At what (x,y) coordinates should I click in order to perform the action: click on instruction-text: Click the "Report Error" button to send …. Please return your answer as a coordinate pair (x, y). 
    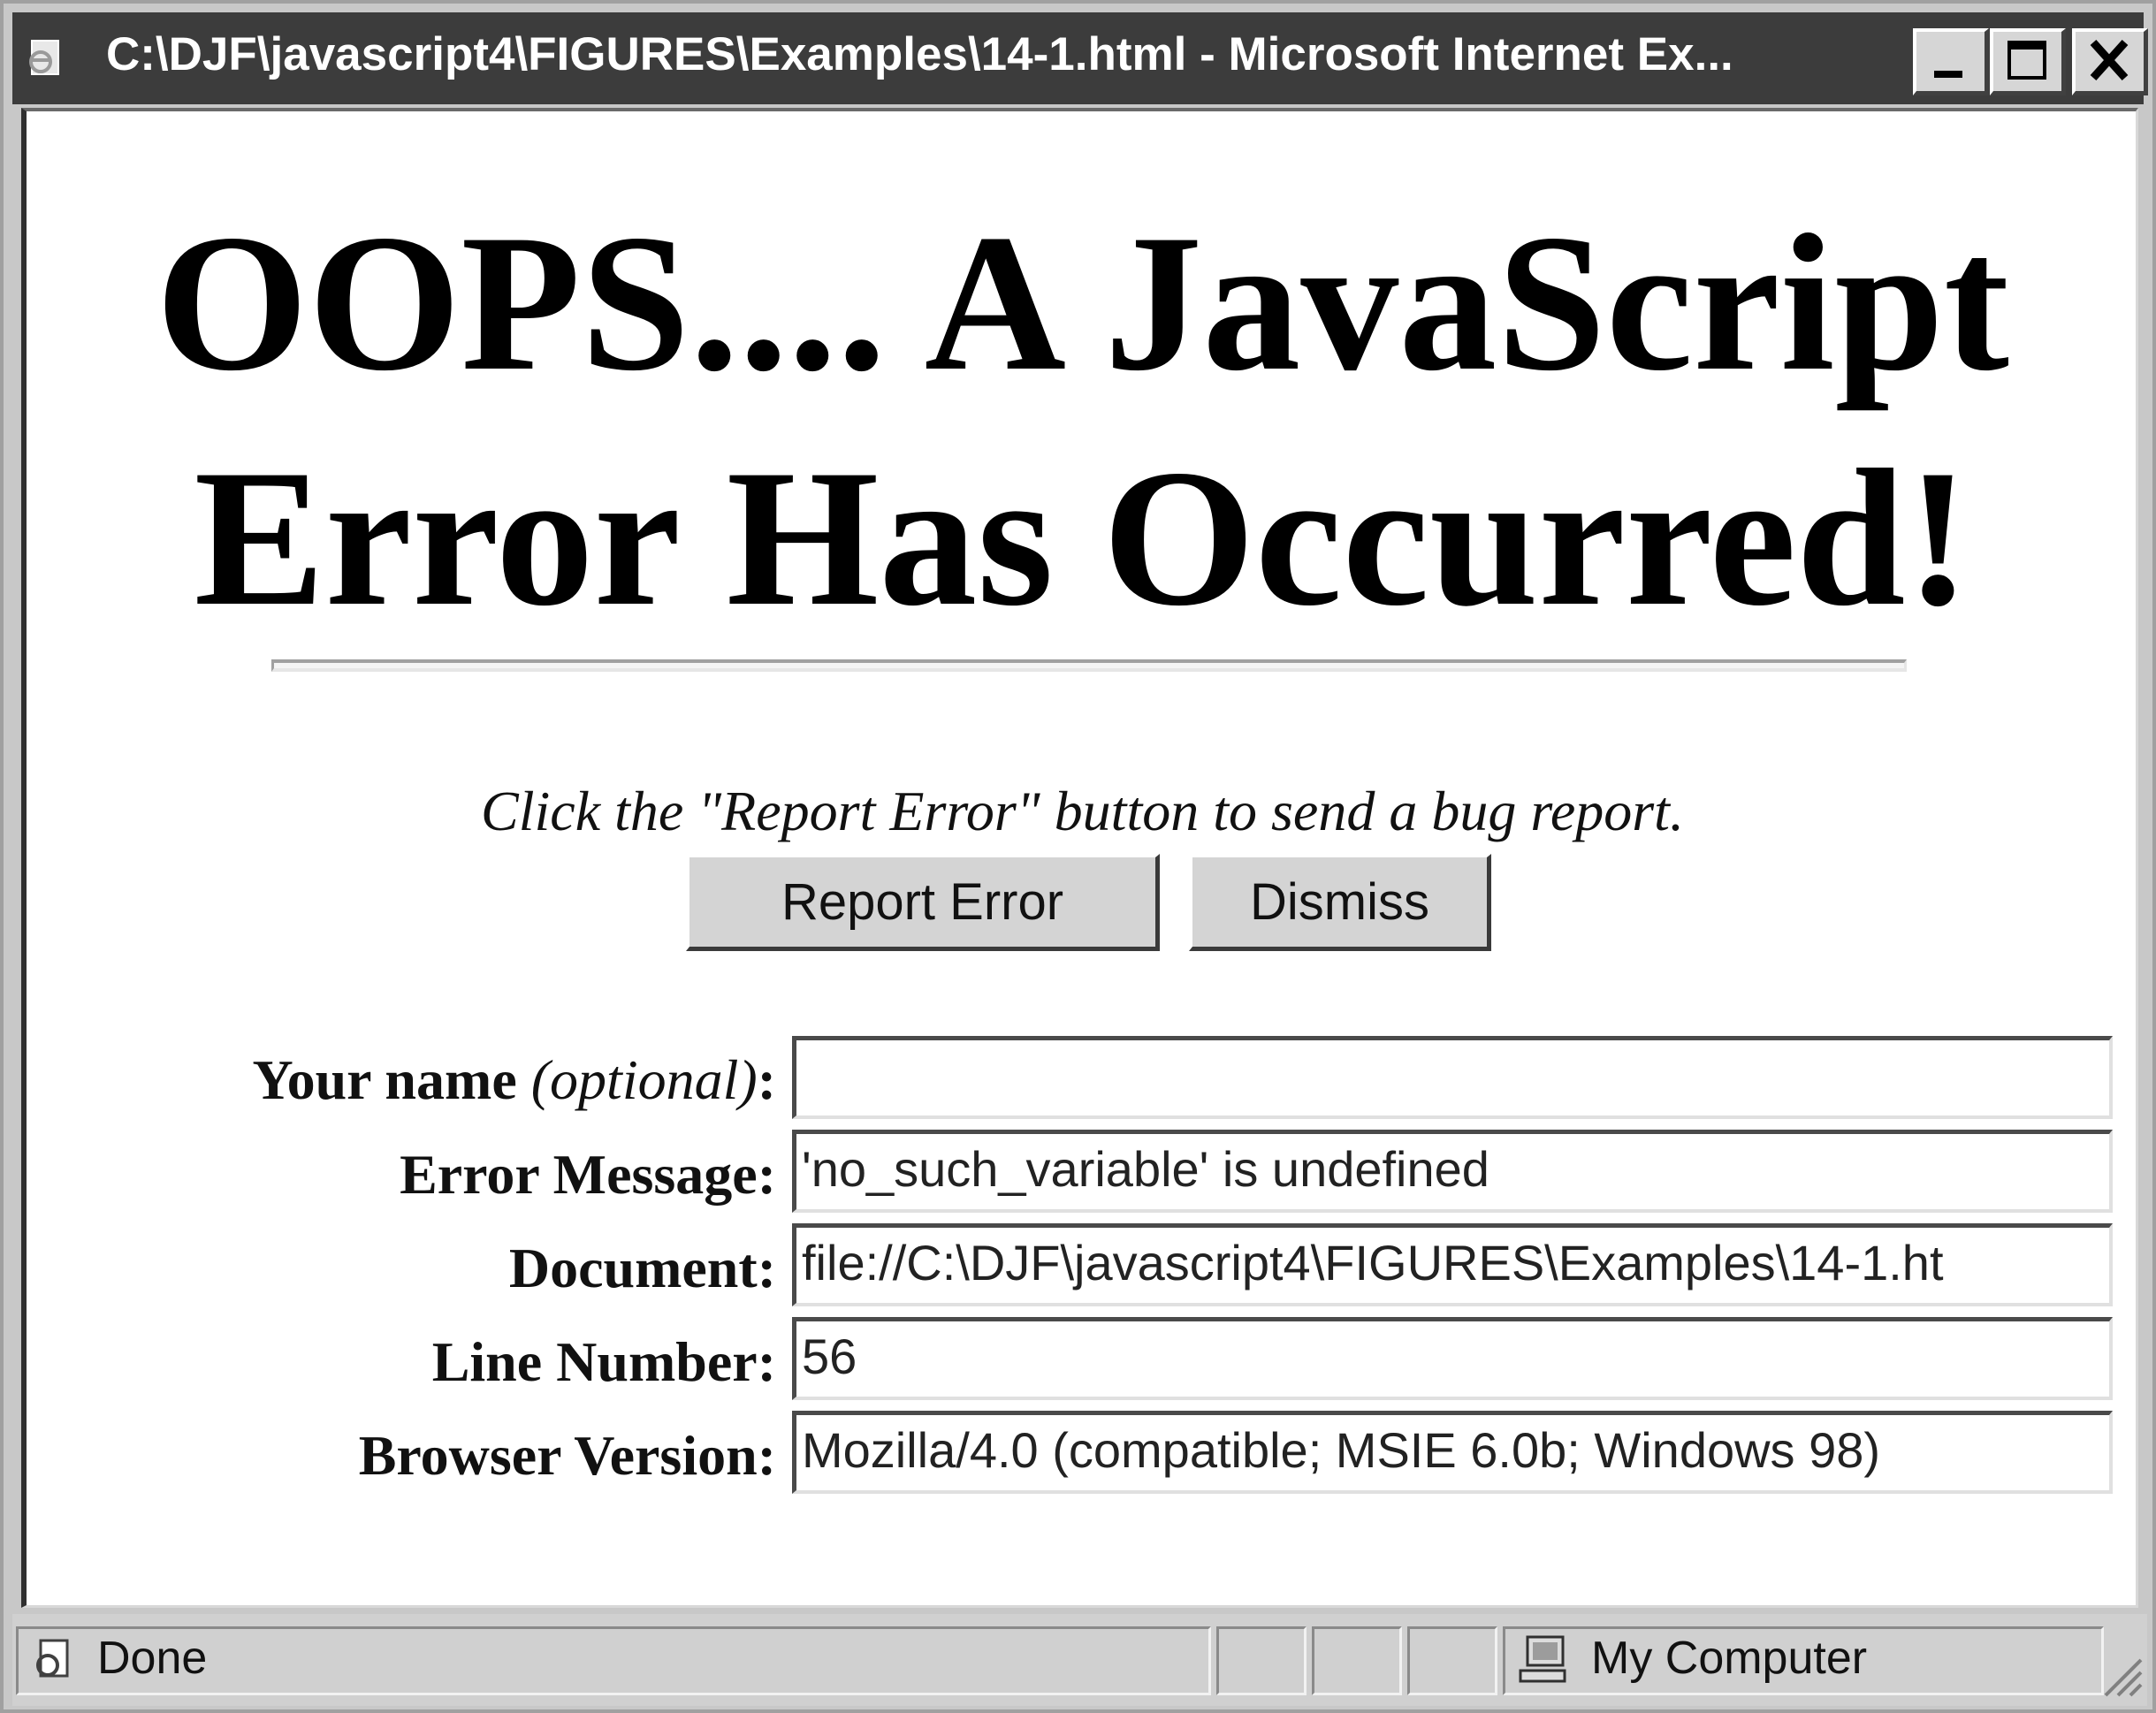
    Looking at the image, I should click on (1082, 811).